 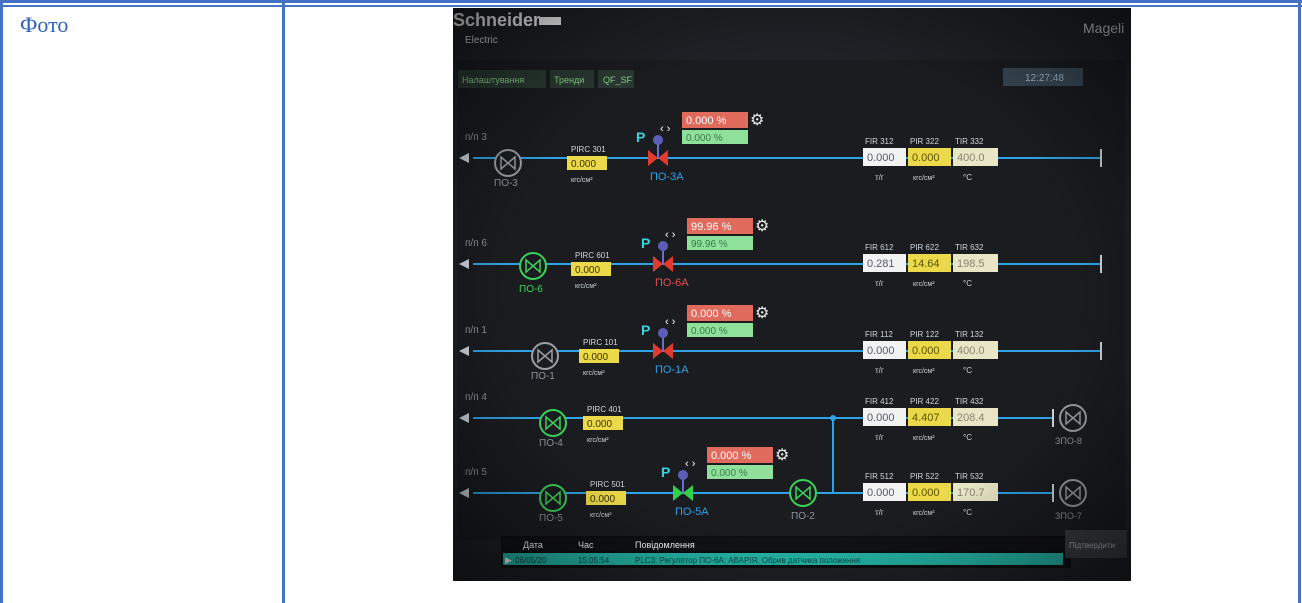 I want to click on table-header-divider, so click(x=651, y=6).